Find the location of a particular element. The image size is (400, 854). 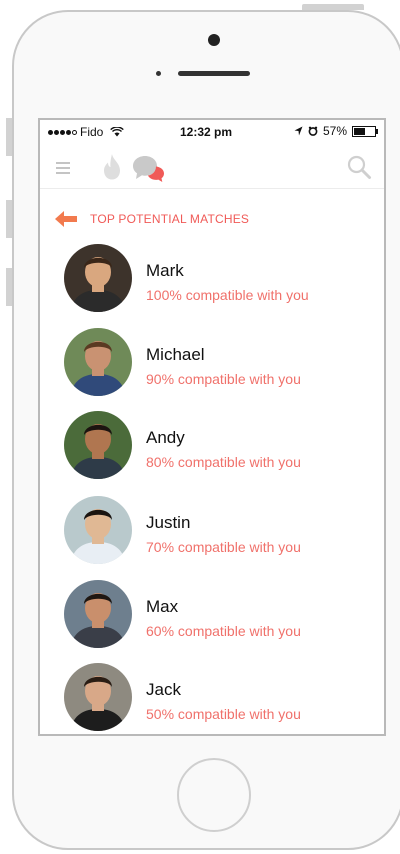

flame-icon is located at coordinates (112, 167).